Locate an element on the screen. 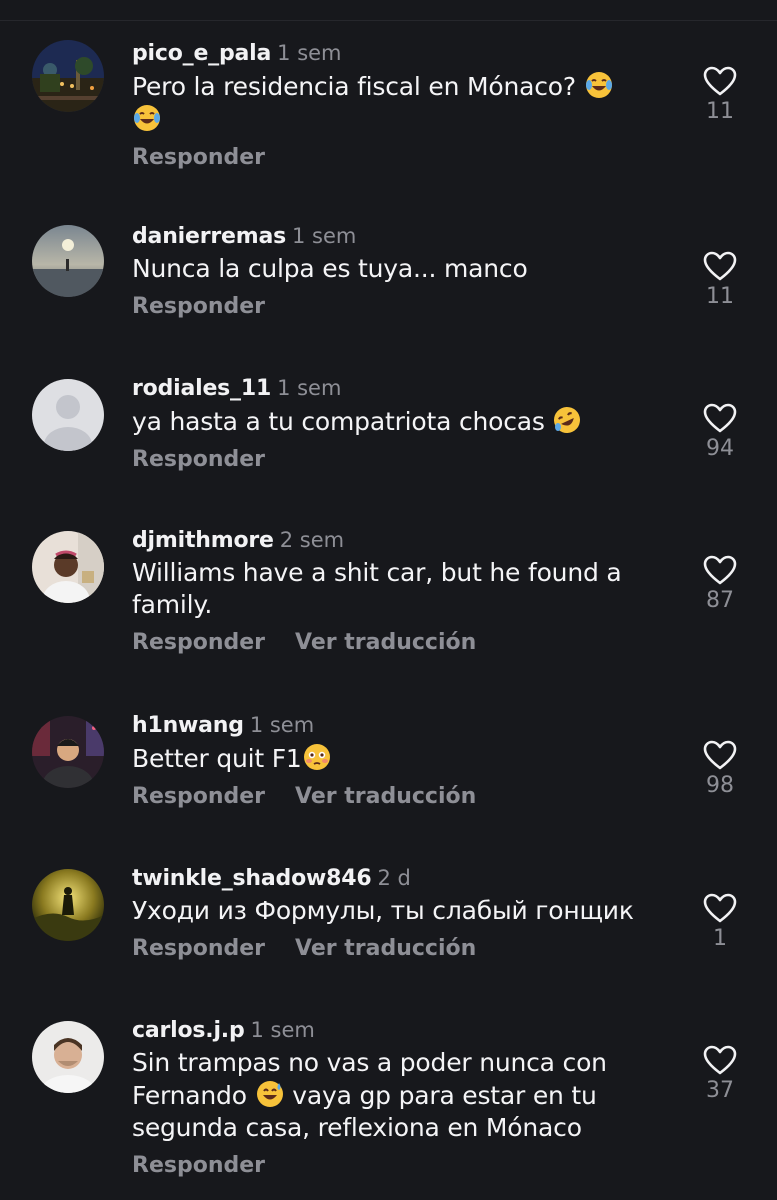  comment-text: Better quit F1 is located at coordinates (402, 758).